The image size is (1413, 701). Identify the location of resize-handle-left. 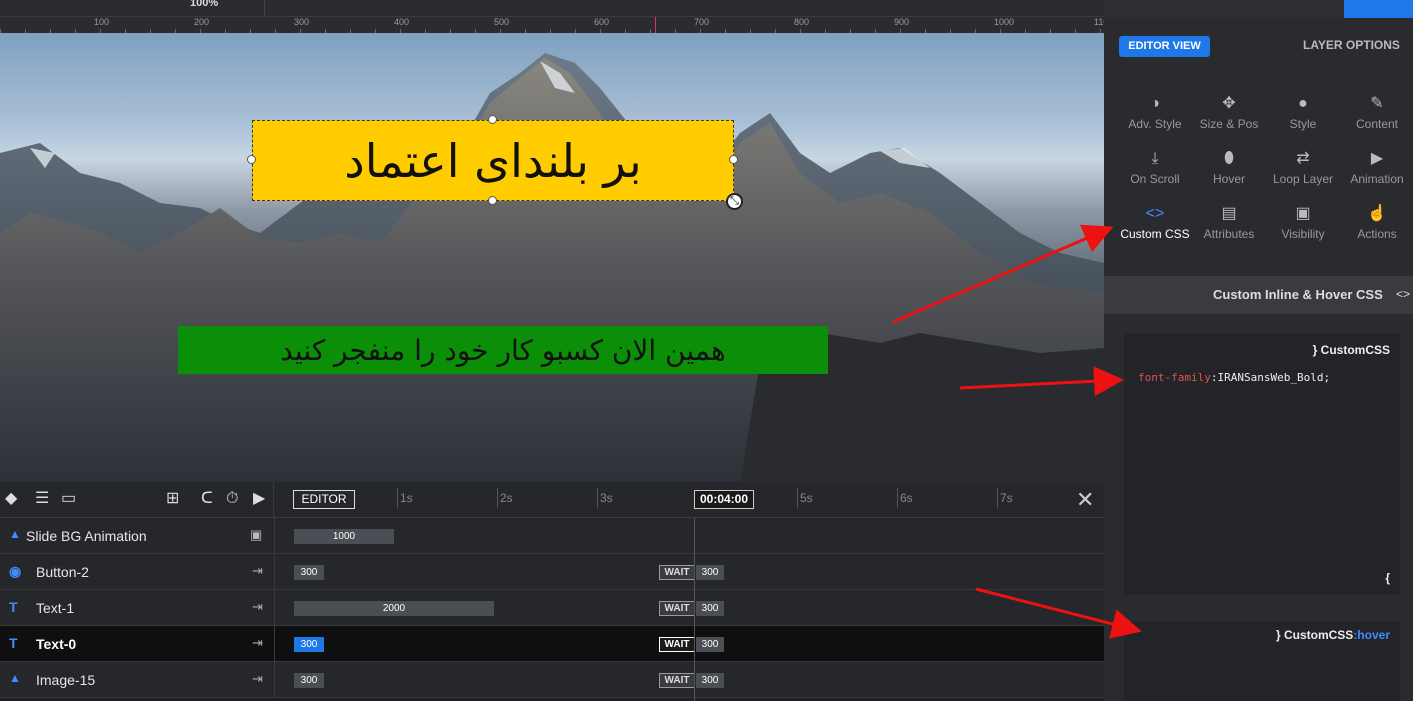
(251, 159).